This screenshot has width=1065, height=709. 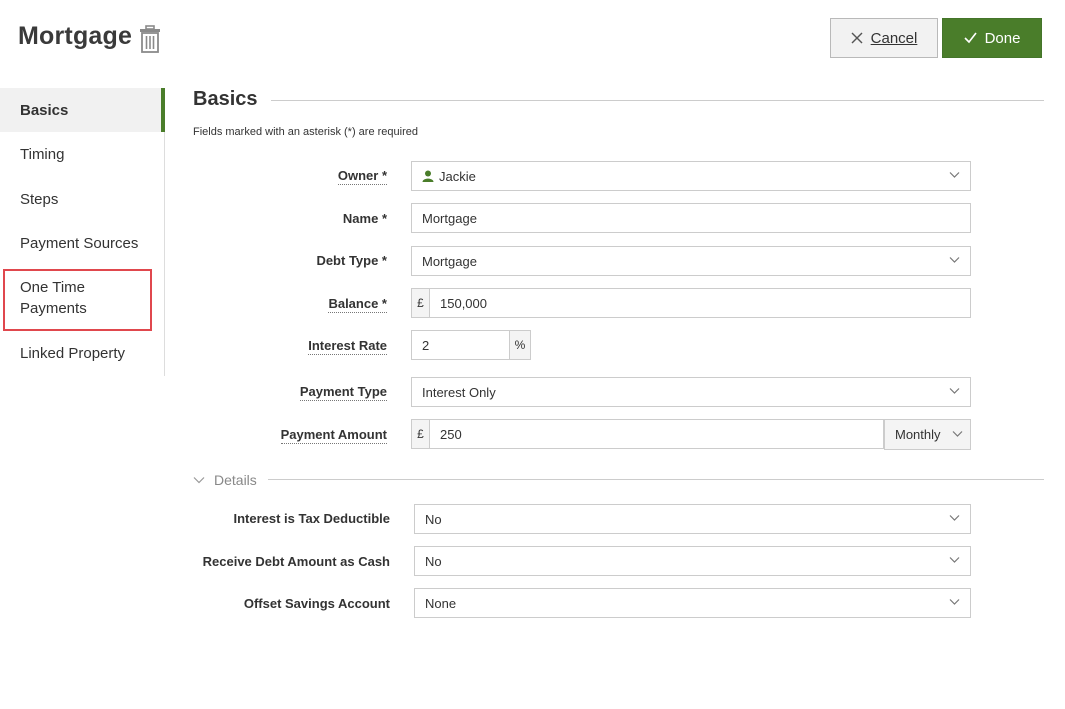 What do you see at coordinates (918, 434) in the screenshot?
I see `payment-frequency-value: Monthly` at bounding box center [918, 434].